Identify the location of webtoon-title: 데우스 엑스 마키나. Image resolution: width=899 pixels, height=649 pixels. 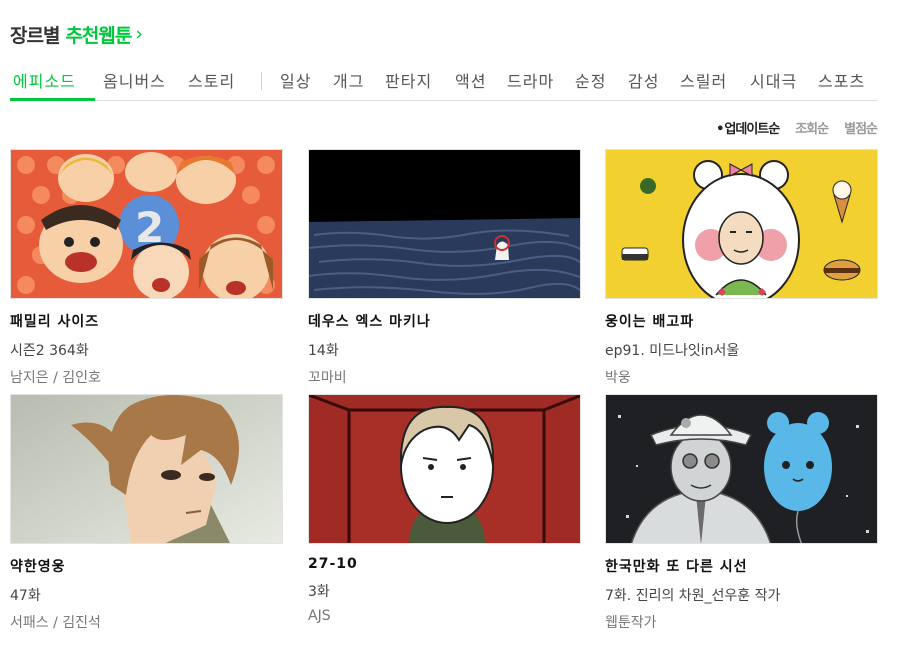
(444, 321).